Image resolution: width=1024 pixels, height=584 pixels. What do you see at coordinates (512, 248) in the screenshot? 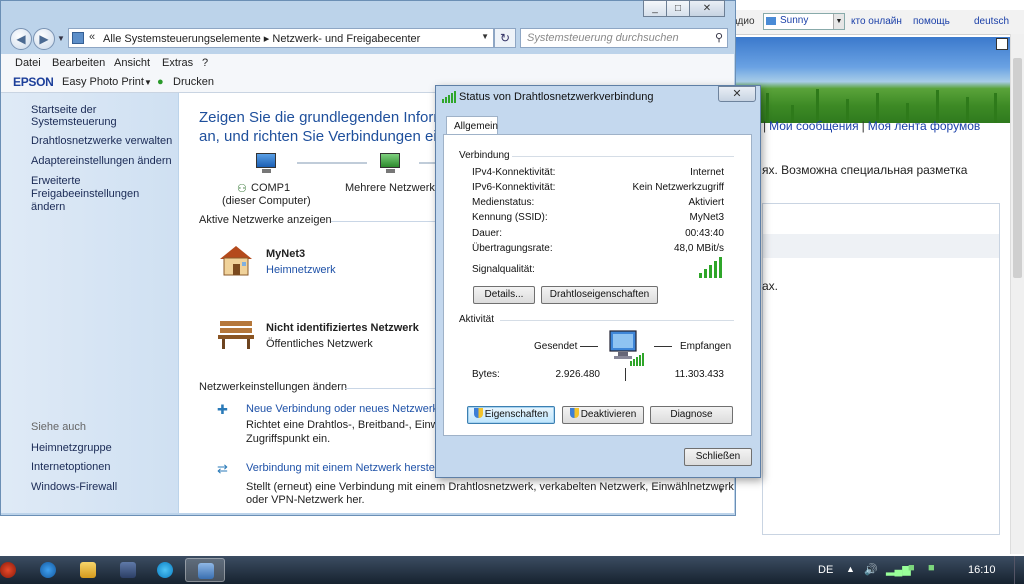
I see `speed-label: Übertragungsrate:` at bounding box center [512, 248].